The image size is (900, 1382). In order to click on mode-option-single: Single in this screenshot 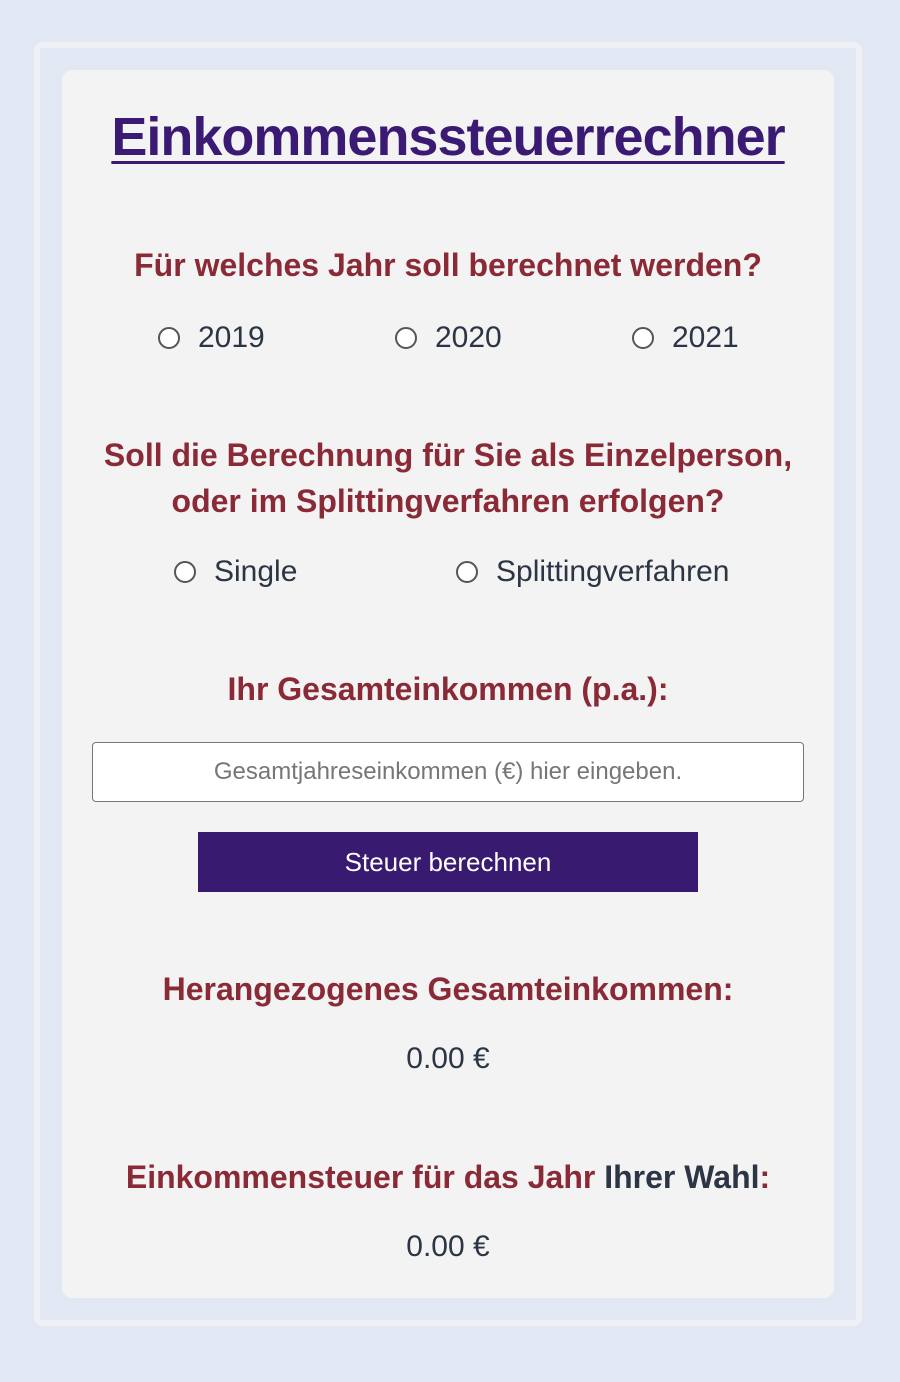, I will do `click(235, 572)`.